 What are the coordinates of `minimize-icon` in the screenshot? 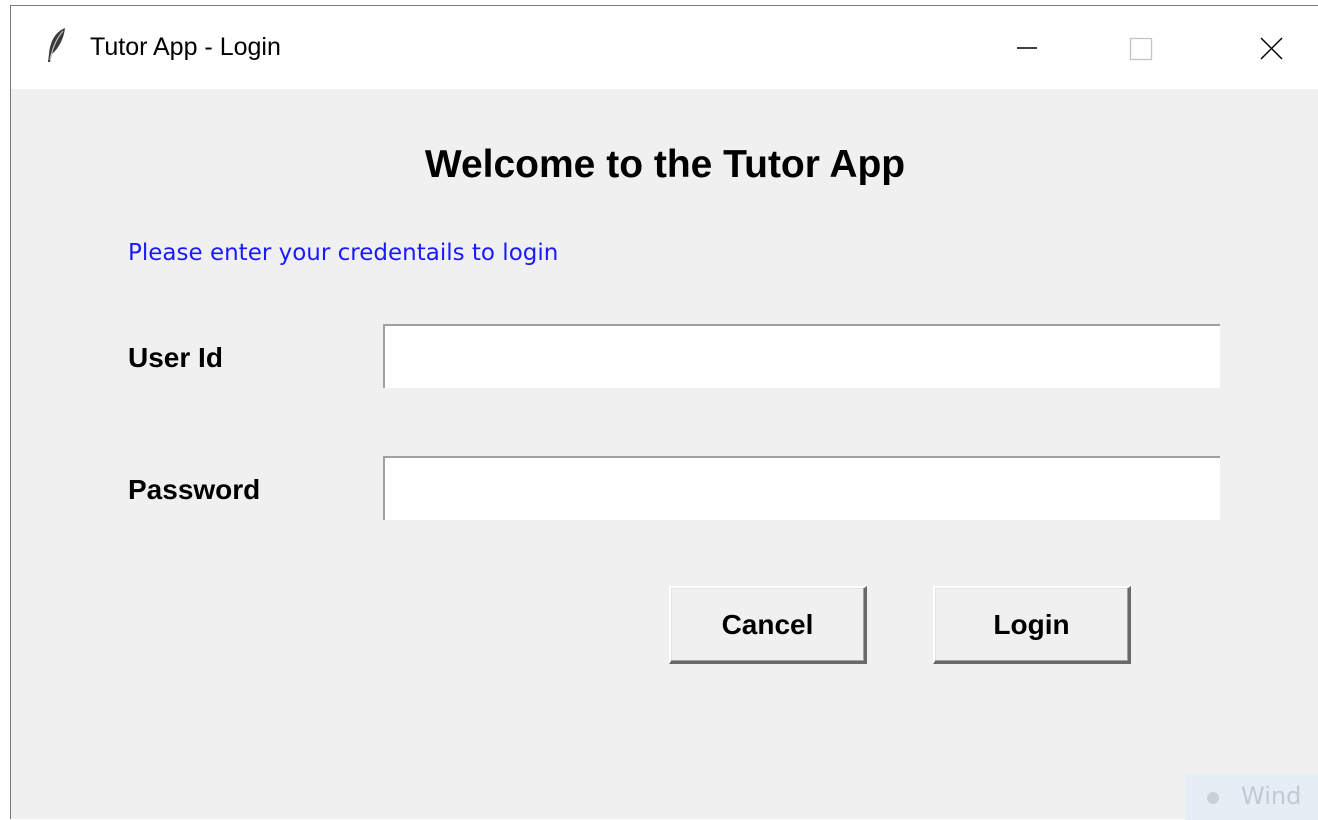 It's located at (1027, 48).